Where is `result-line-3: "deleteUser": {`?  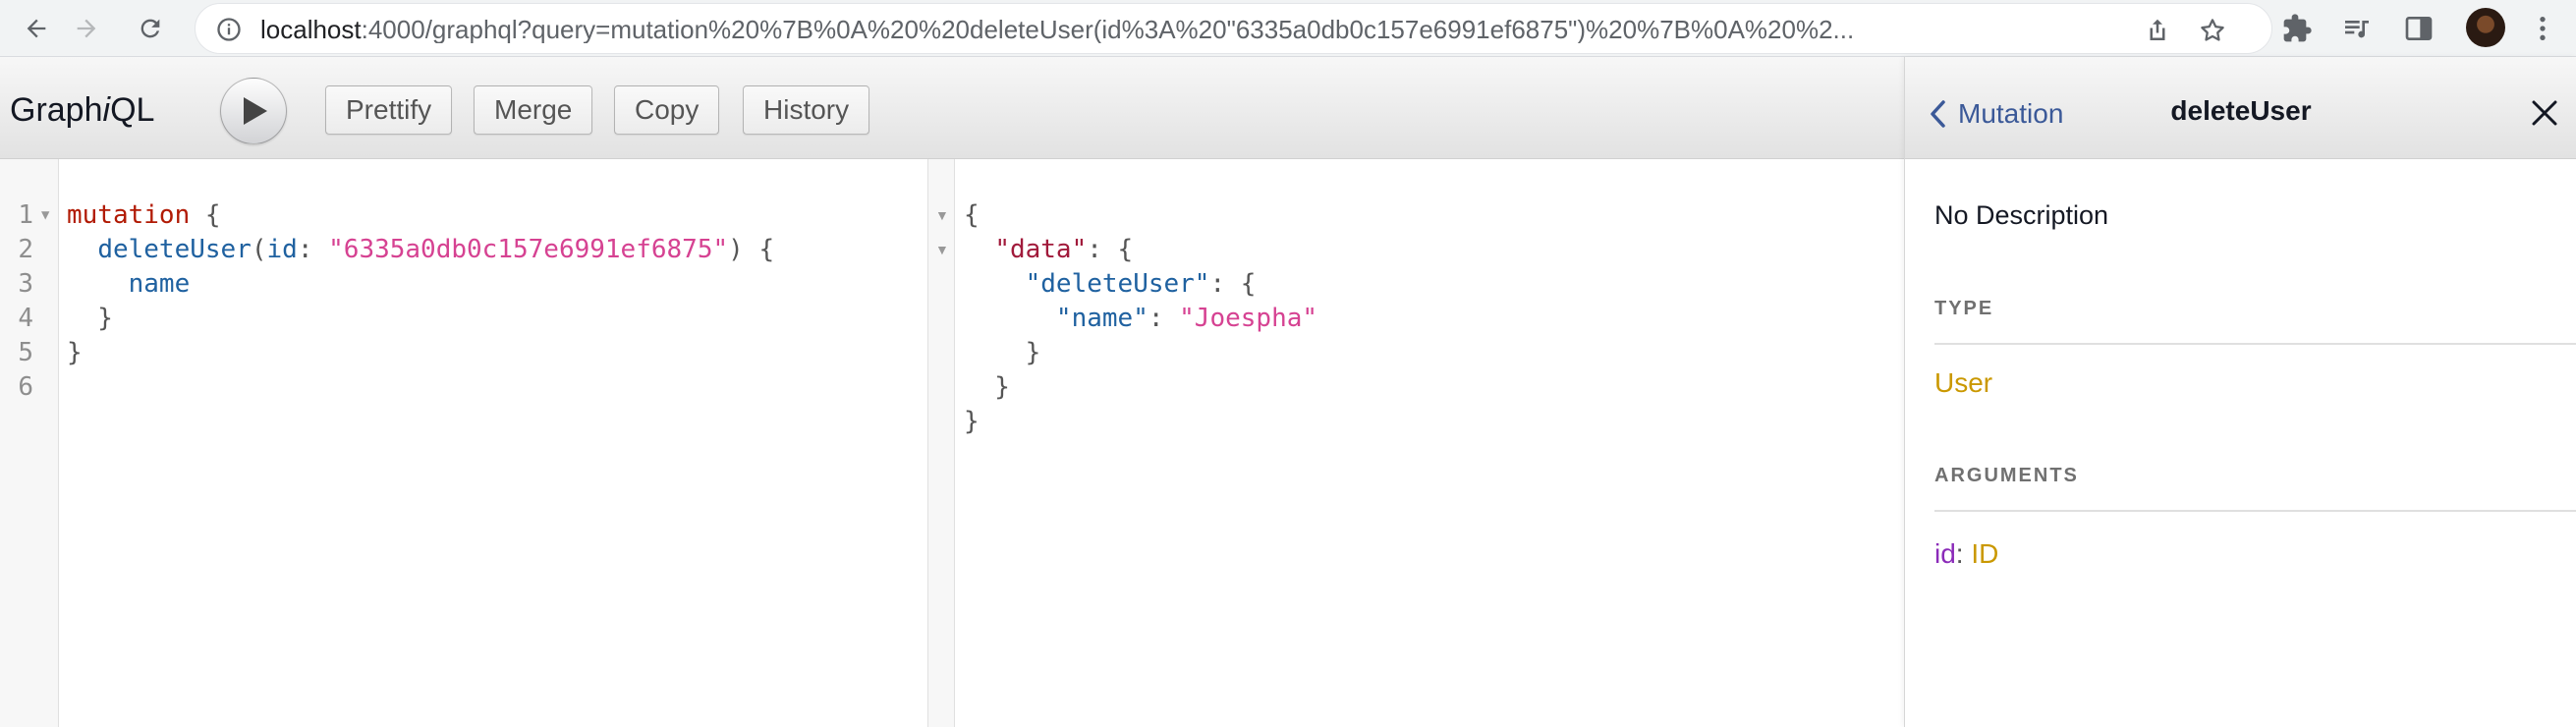 result-line-3: "deleteUser": { is located at coordinates (1141, 284).